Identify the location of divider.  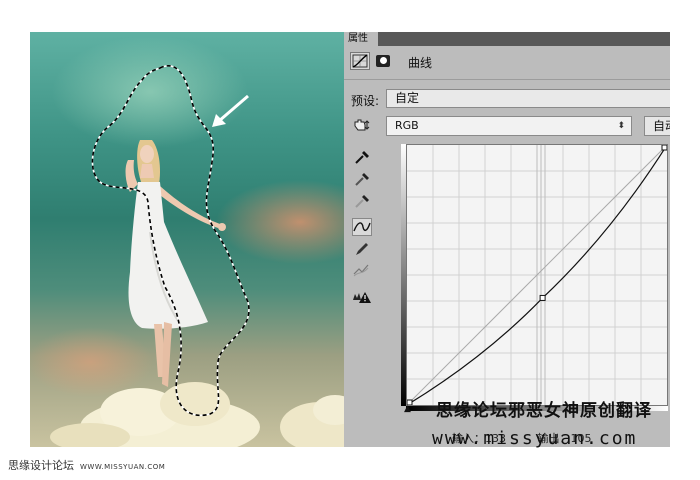
(507, 79).